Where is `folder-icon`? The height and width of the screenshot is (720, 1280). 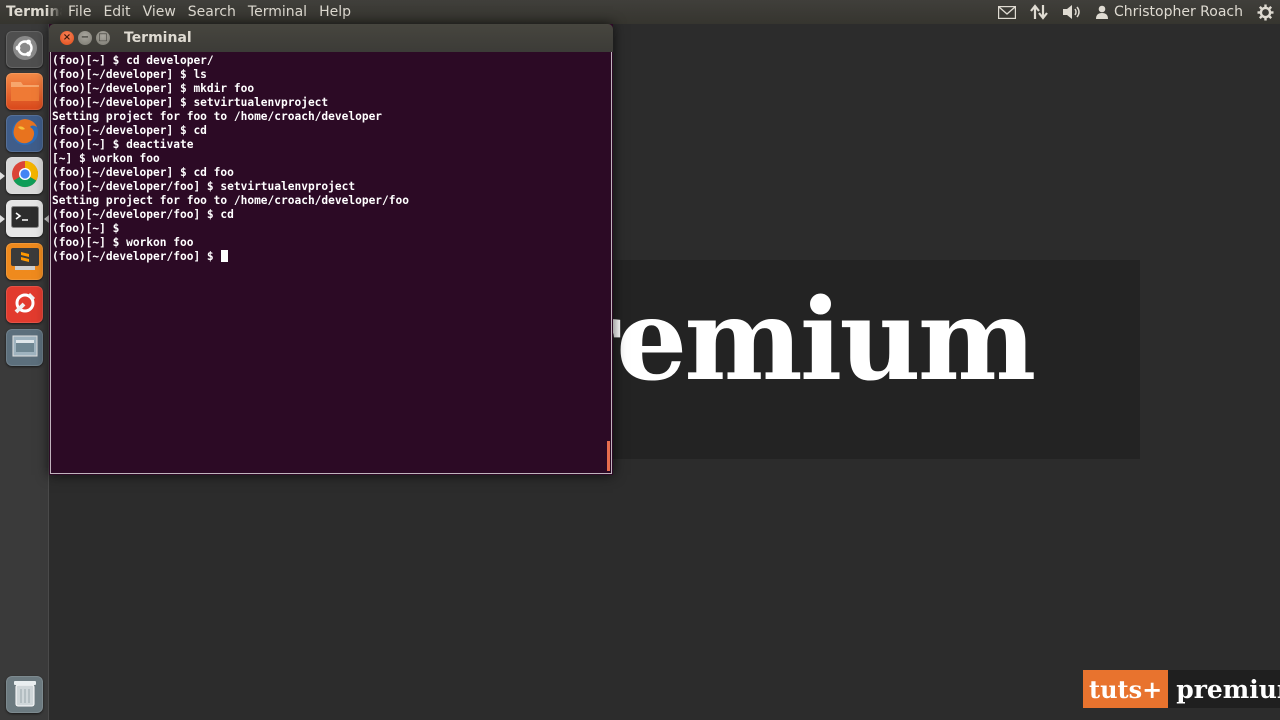
folder-icon is located at coordinates (25, 92).